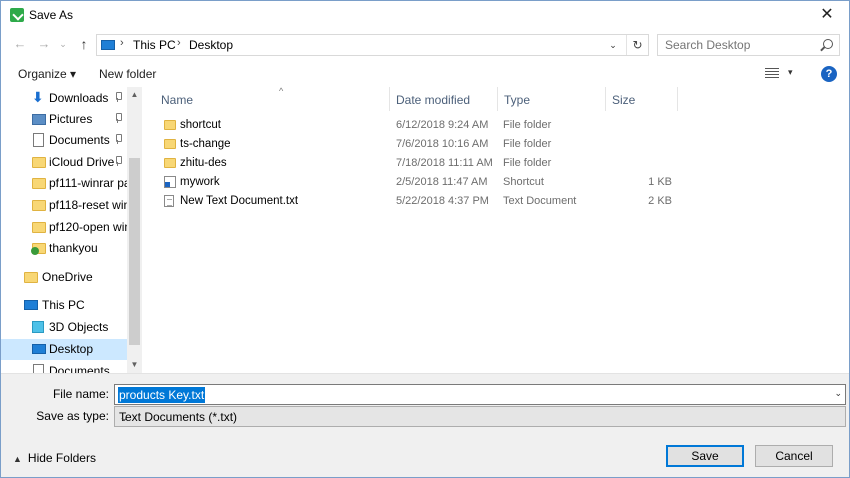 The width and height of the screenshot is (850, 478). What do you see at coordinates (169, 201) in the screenshot?
I see `text-file-icon` at bounding box center [169, 201].